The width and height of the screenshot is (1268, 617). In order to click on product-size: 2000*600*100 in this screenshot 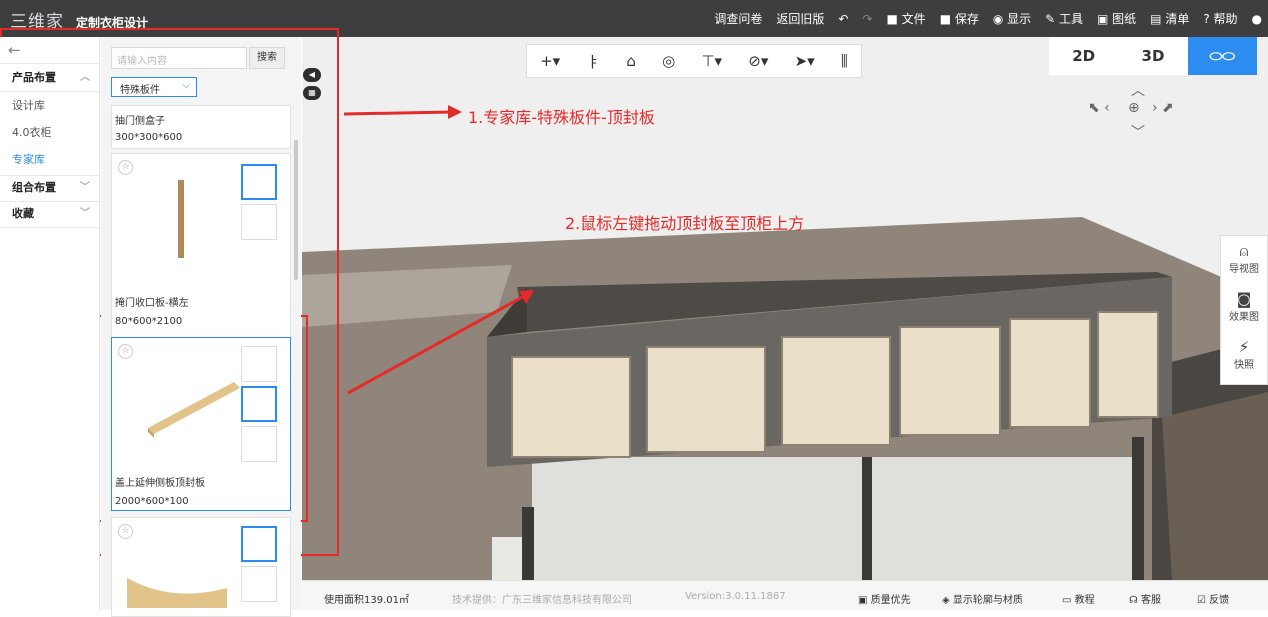, I will do `click(152, 501)`.